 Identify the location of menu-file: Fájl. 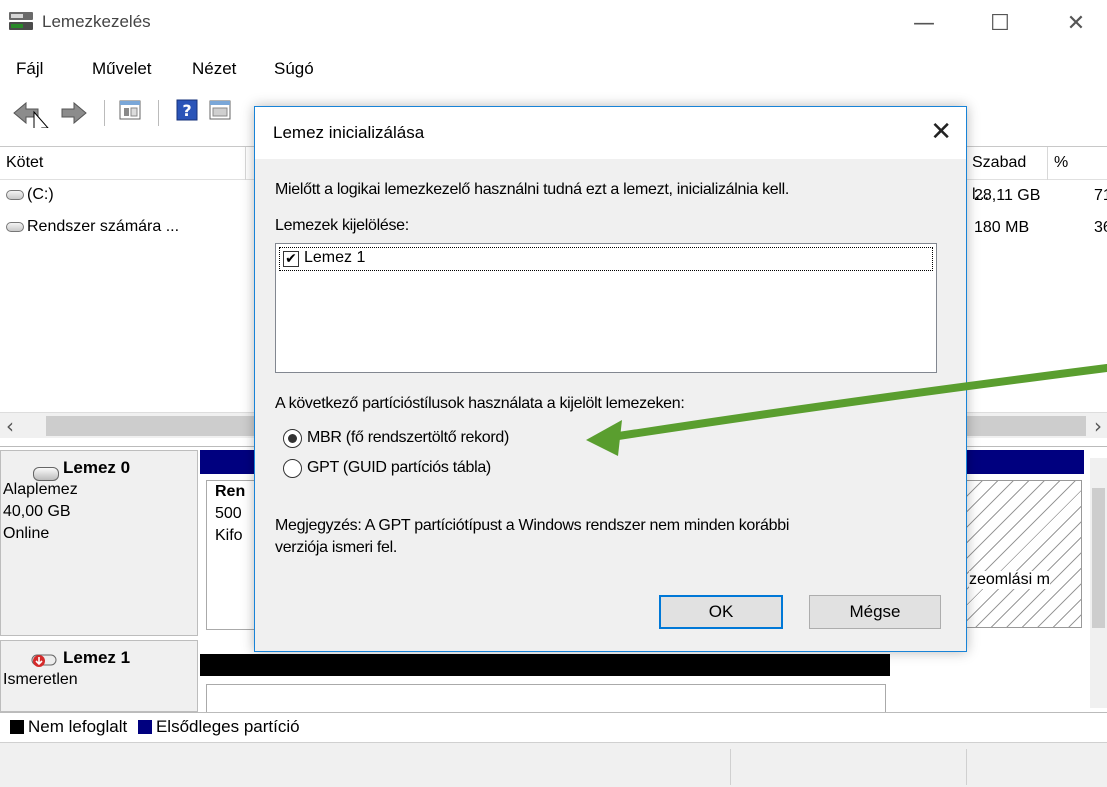
(29, 69).